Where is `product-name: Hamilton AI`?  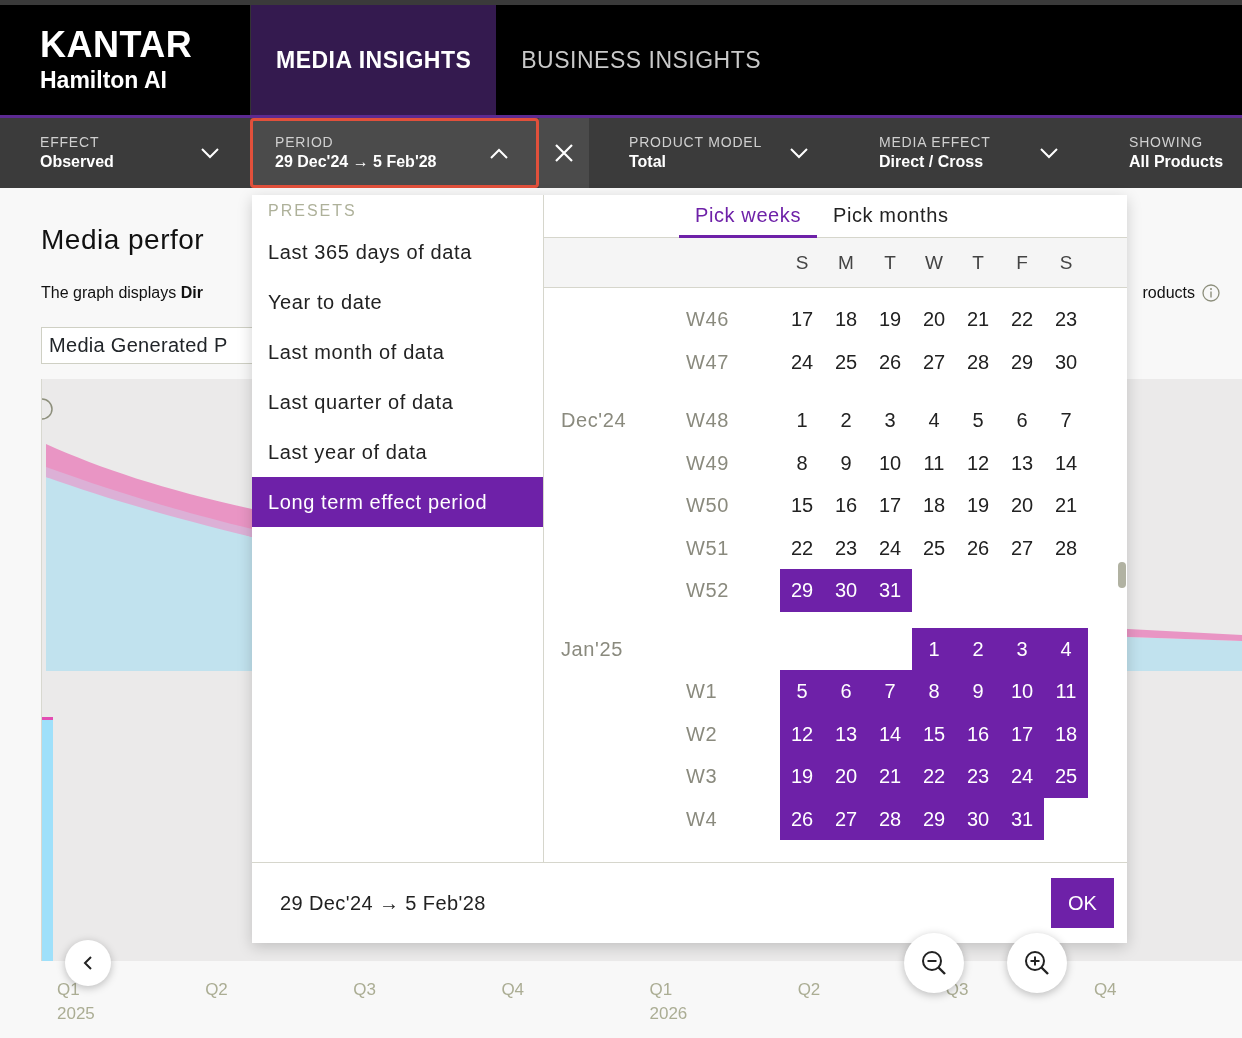
product-name: Hamilton AI is located at coordinates (104, 80).